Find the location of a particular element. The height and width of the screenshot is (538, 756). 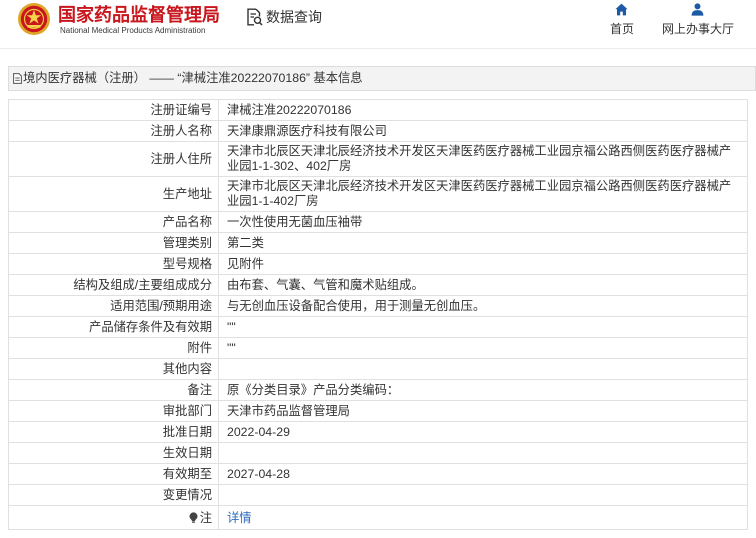

approval-department-value: 天津市药品监督管理局 is located at coordinates (483, 411).